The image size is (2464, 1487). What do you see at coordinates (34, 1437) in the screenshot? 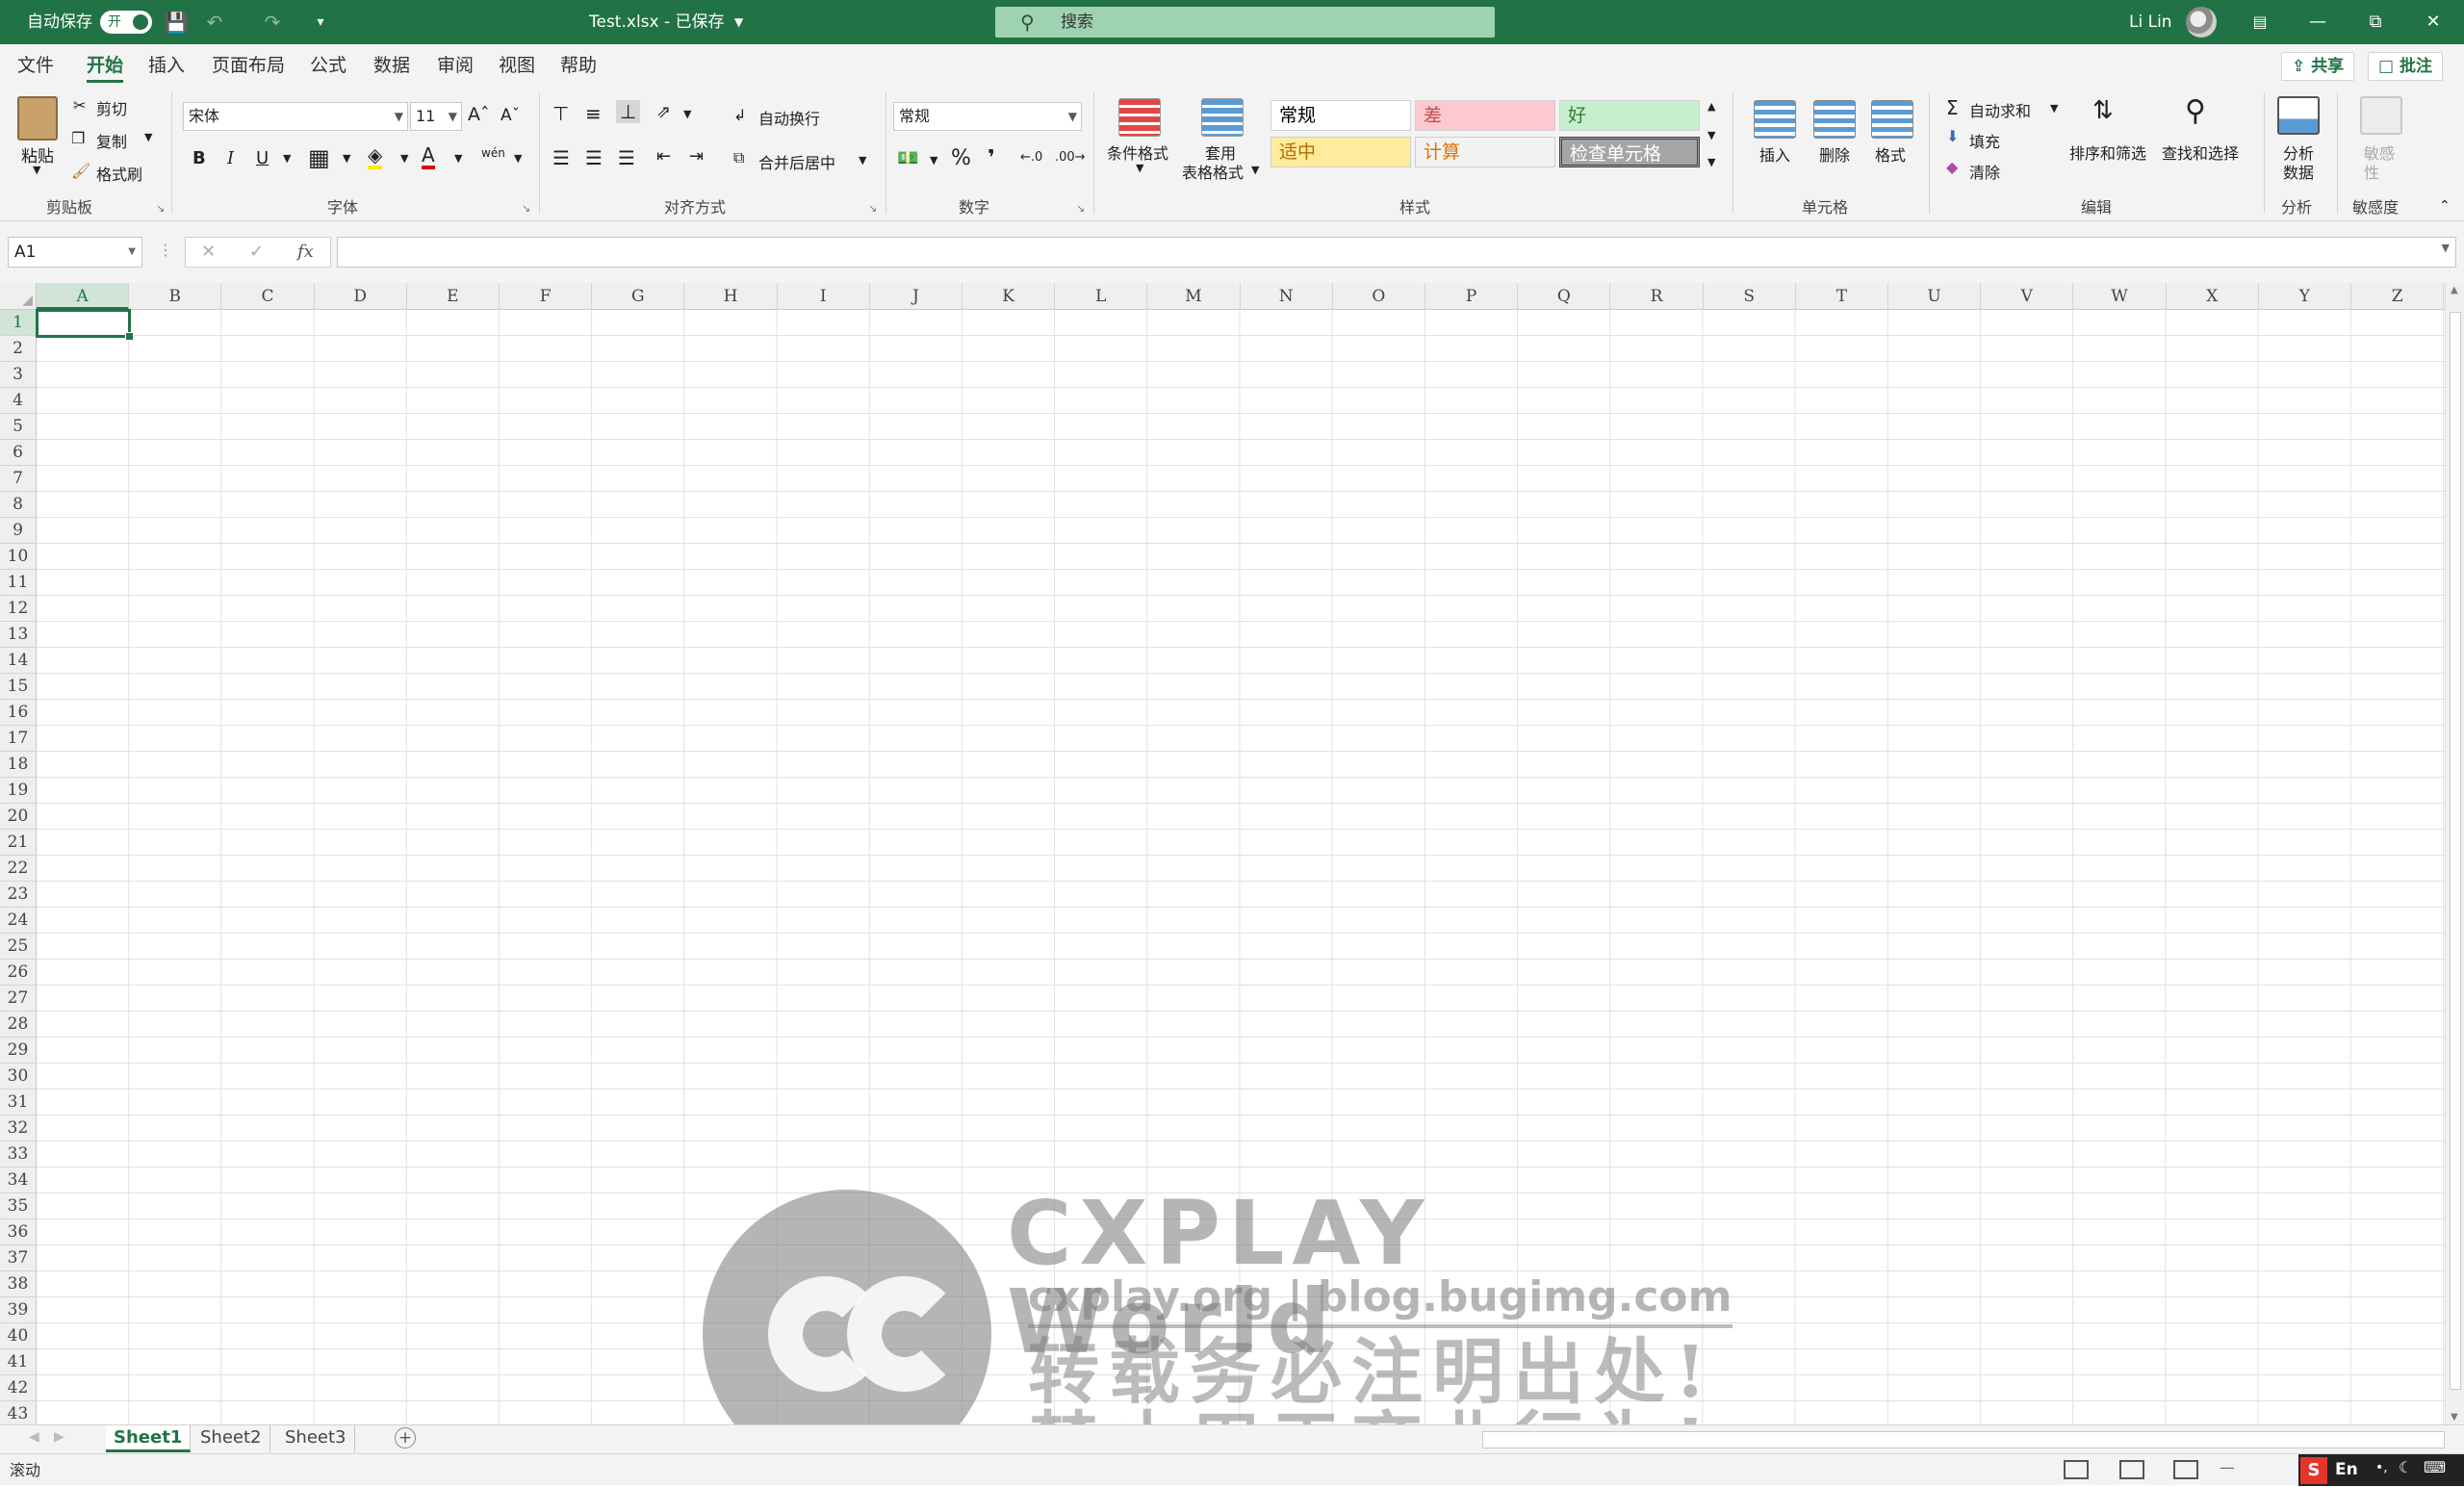
I see `prev-sheet-icon: ◀` at bounding box center [34, 1437].